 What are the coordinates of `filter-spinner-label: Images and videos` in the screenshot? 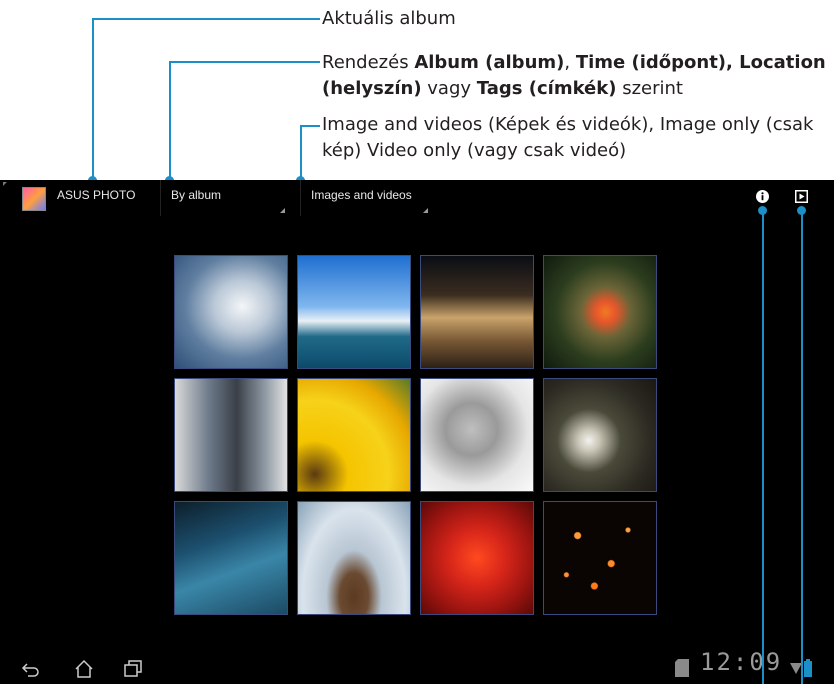 It's located at (361, 195).